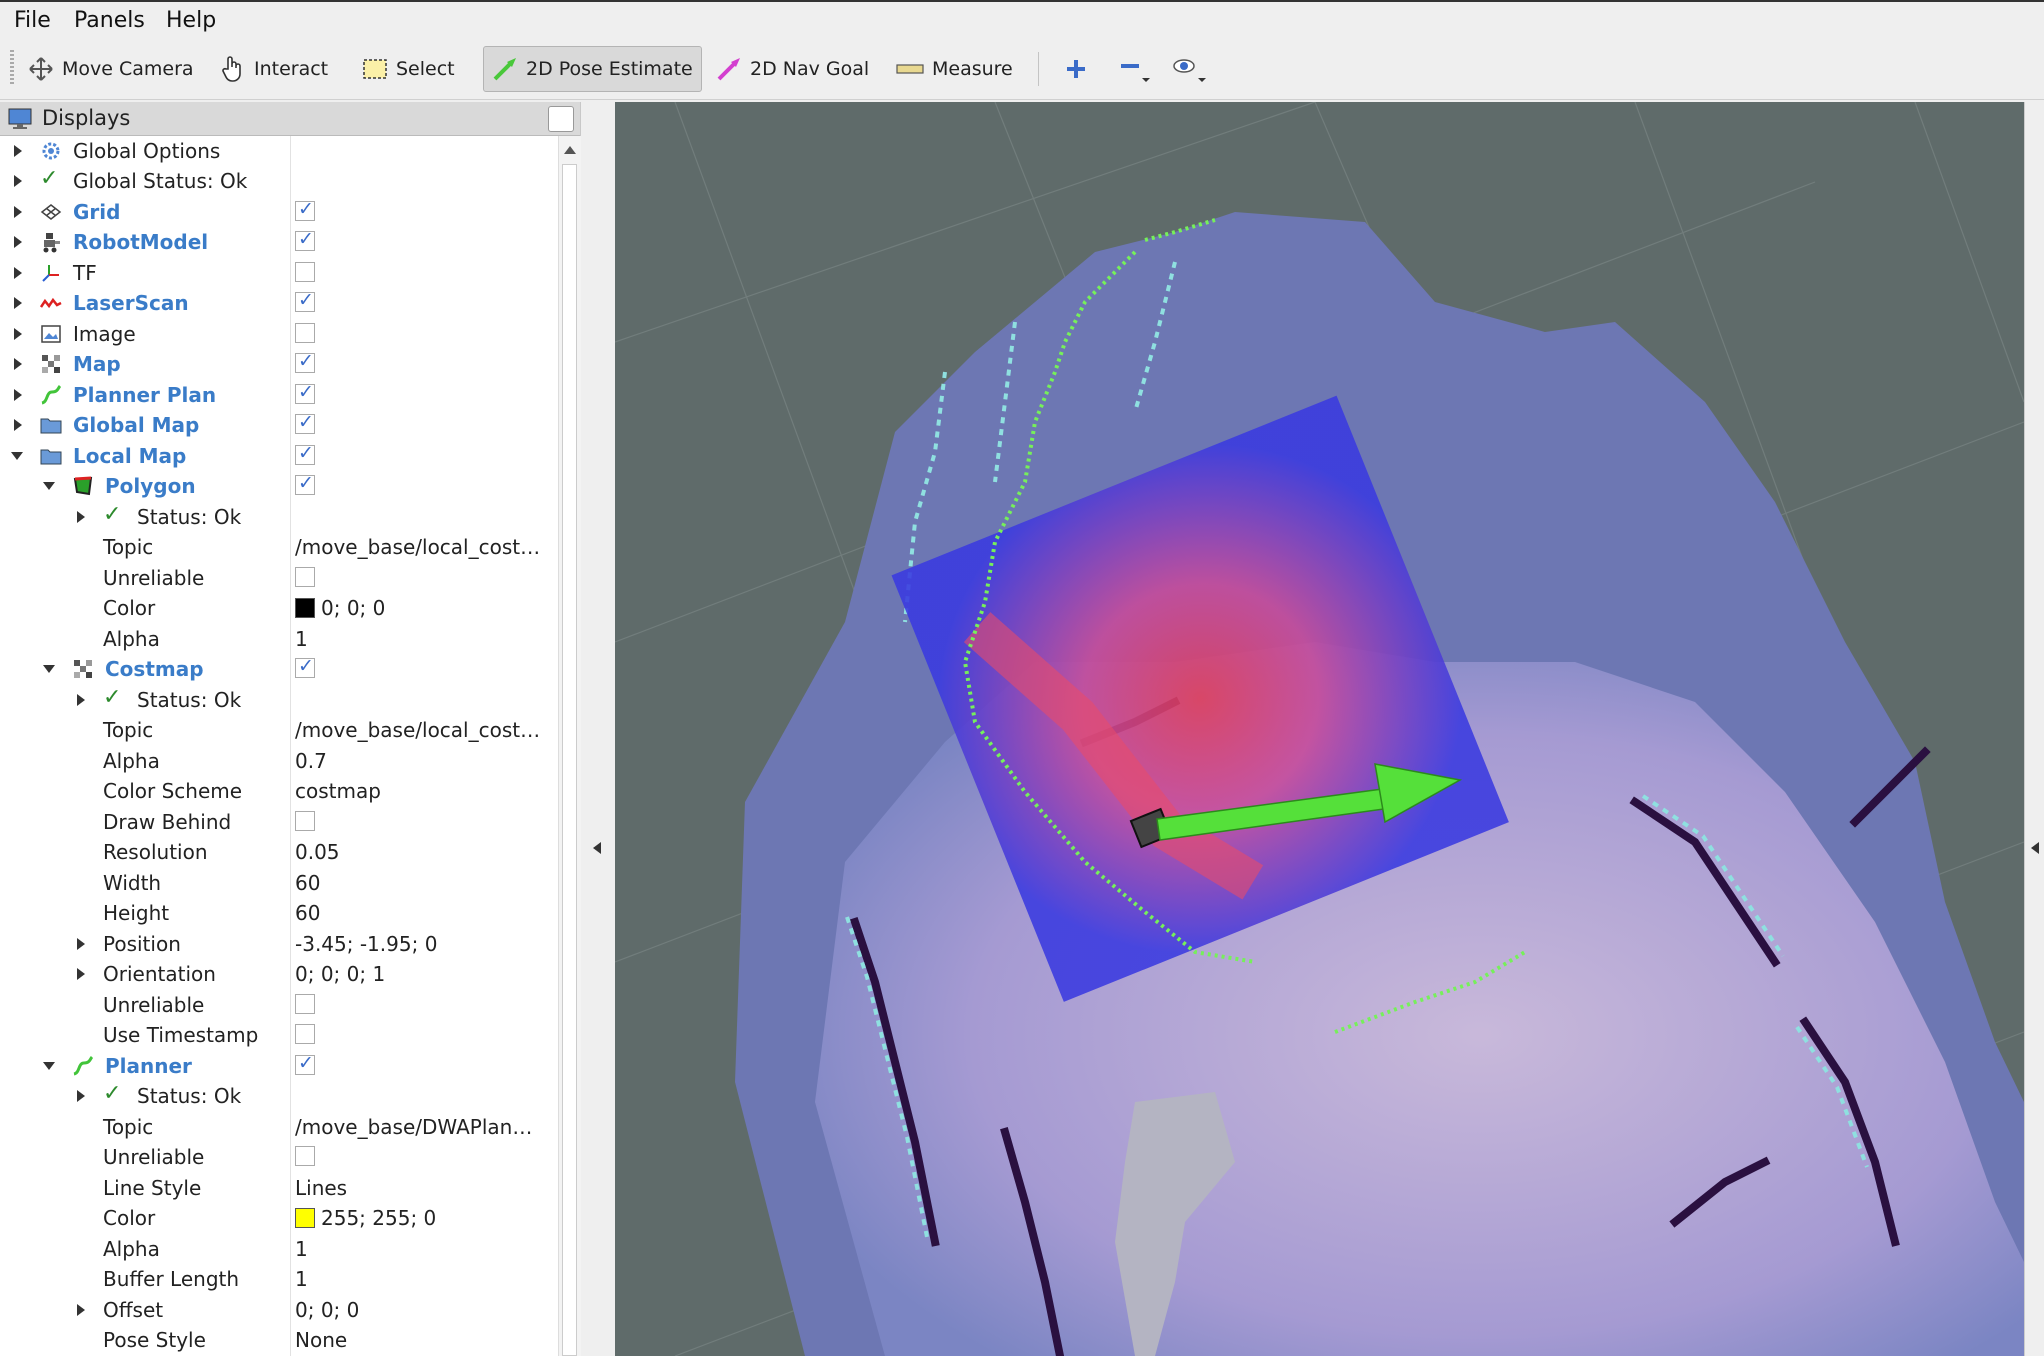  I want to click on tree-item-tf: TF, so click(279, 273).